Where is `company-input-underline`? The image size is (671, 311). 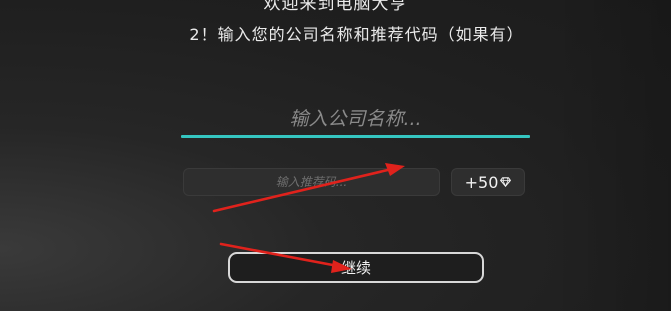
company-input-underline is located at coordinates (355, 136).